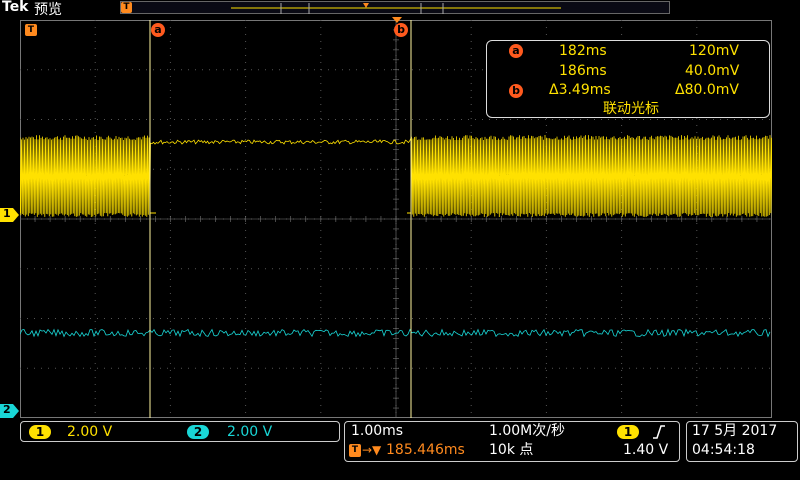 This screenshot has height=480, width=800. I want to click on datetime-panel: 17 5月 2017 04:54:18, so click(742, 441).